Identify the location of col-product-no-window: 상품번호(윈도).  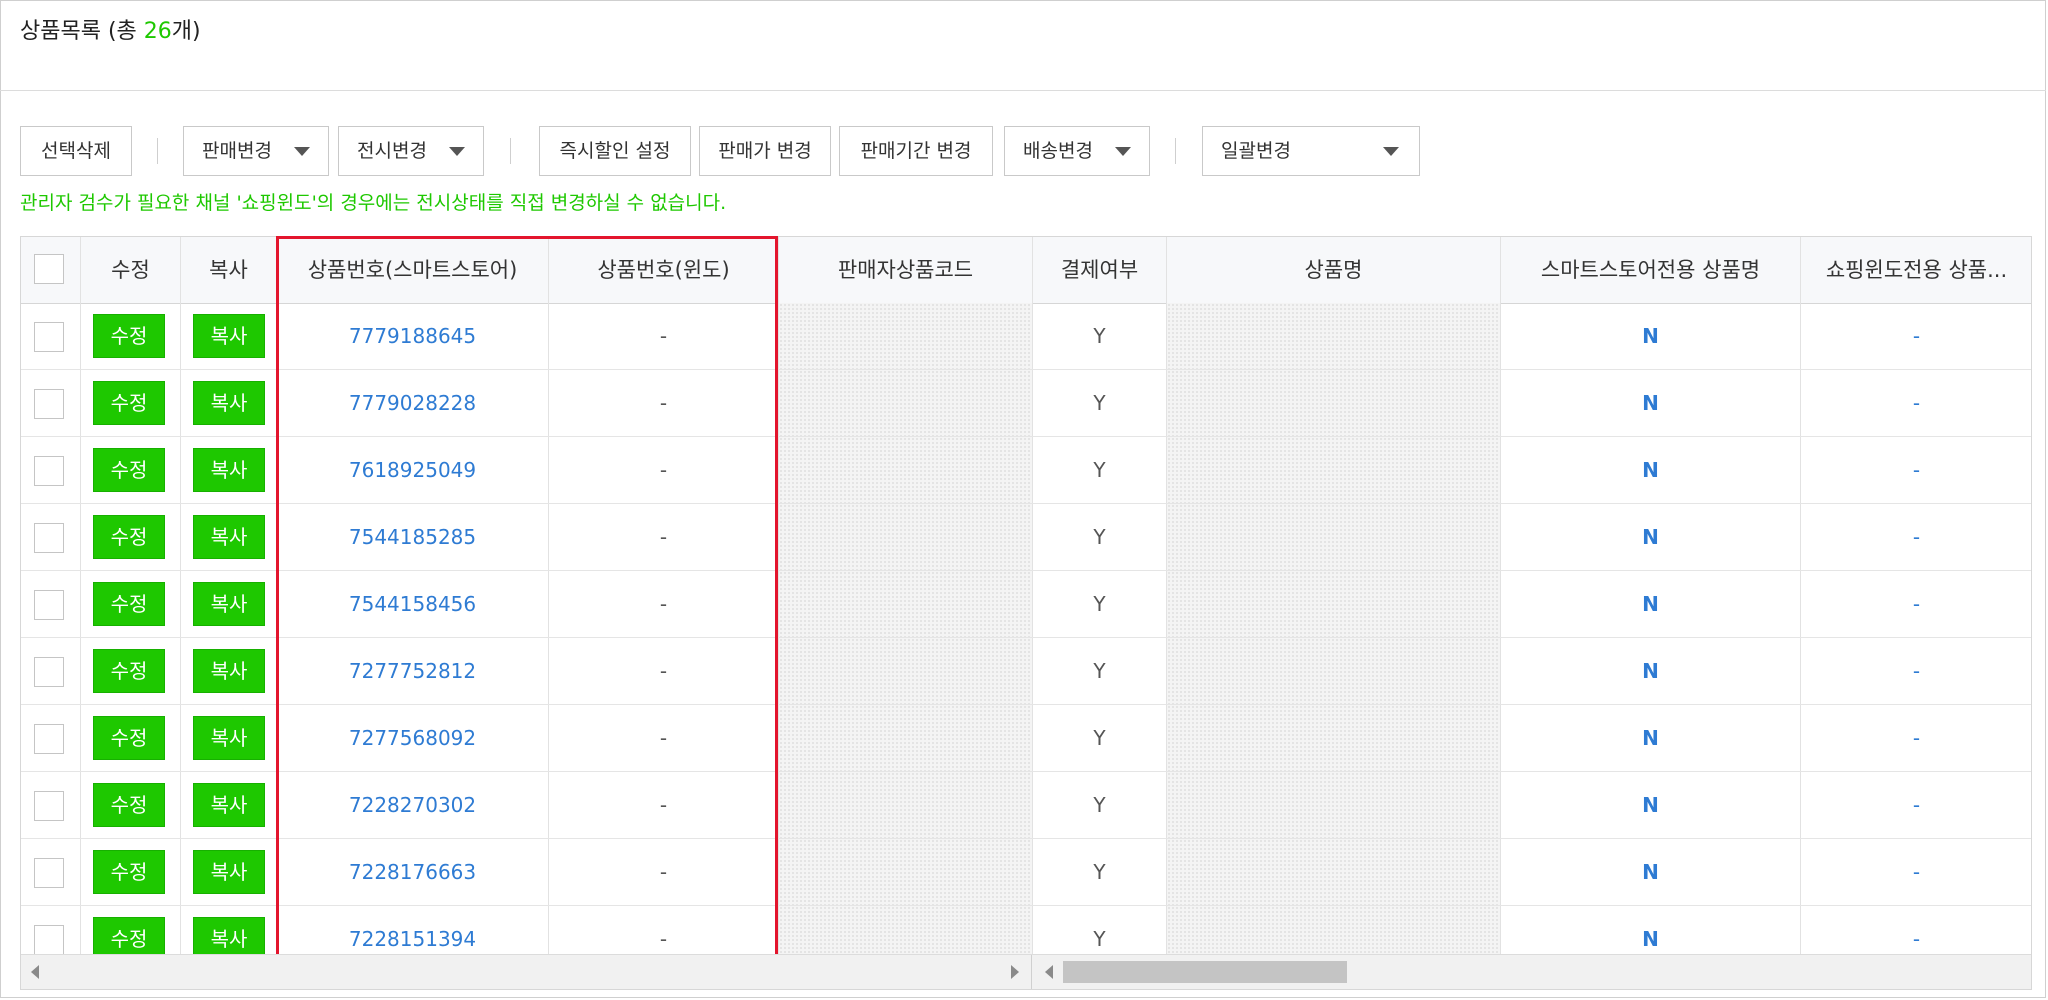
(664, 270).